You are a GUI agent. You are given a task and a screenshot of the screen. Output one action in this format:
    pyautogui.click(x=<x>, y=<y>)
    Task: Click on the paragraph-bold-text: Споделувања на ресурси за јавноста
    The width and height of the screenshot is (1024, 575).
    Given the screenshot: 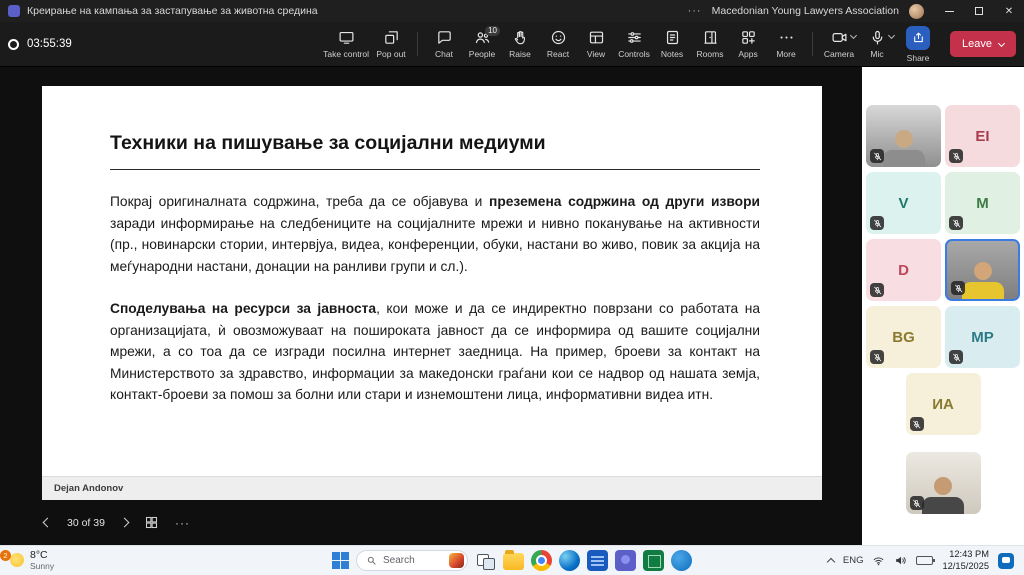 What is the action you would take?
    pyautogui.click(x=243, y=309)
    